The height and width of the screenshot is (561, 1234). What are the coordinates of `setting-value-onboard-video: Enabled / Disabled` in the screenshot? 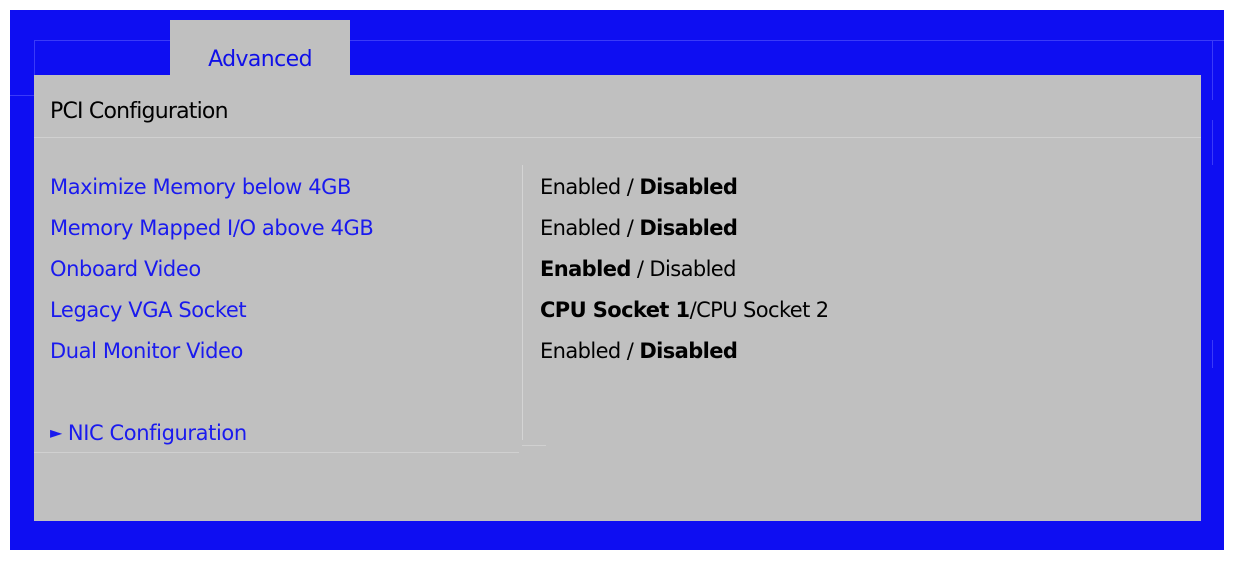 It's located at (638, 269).